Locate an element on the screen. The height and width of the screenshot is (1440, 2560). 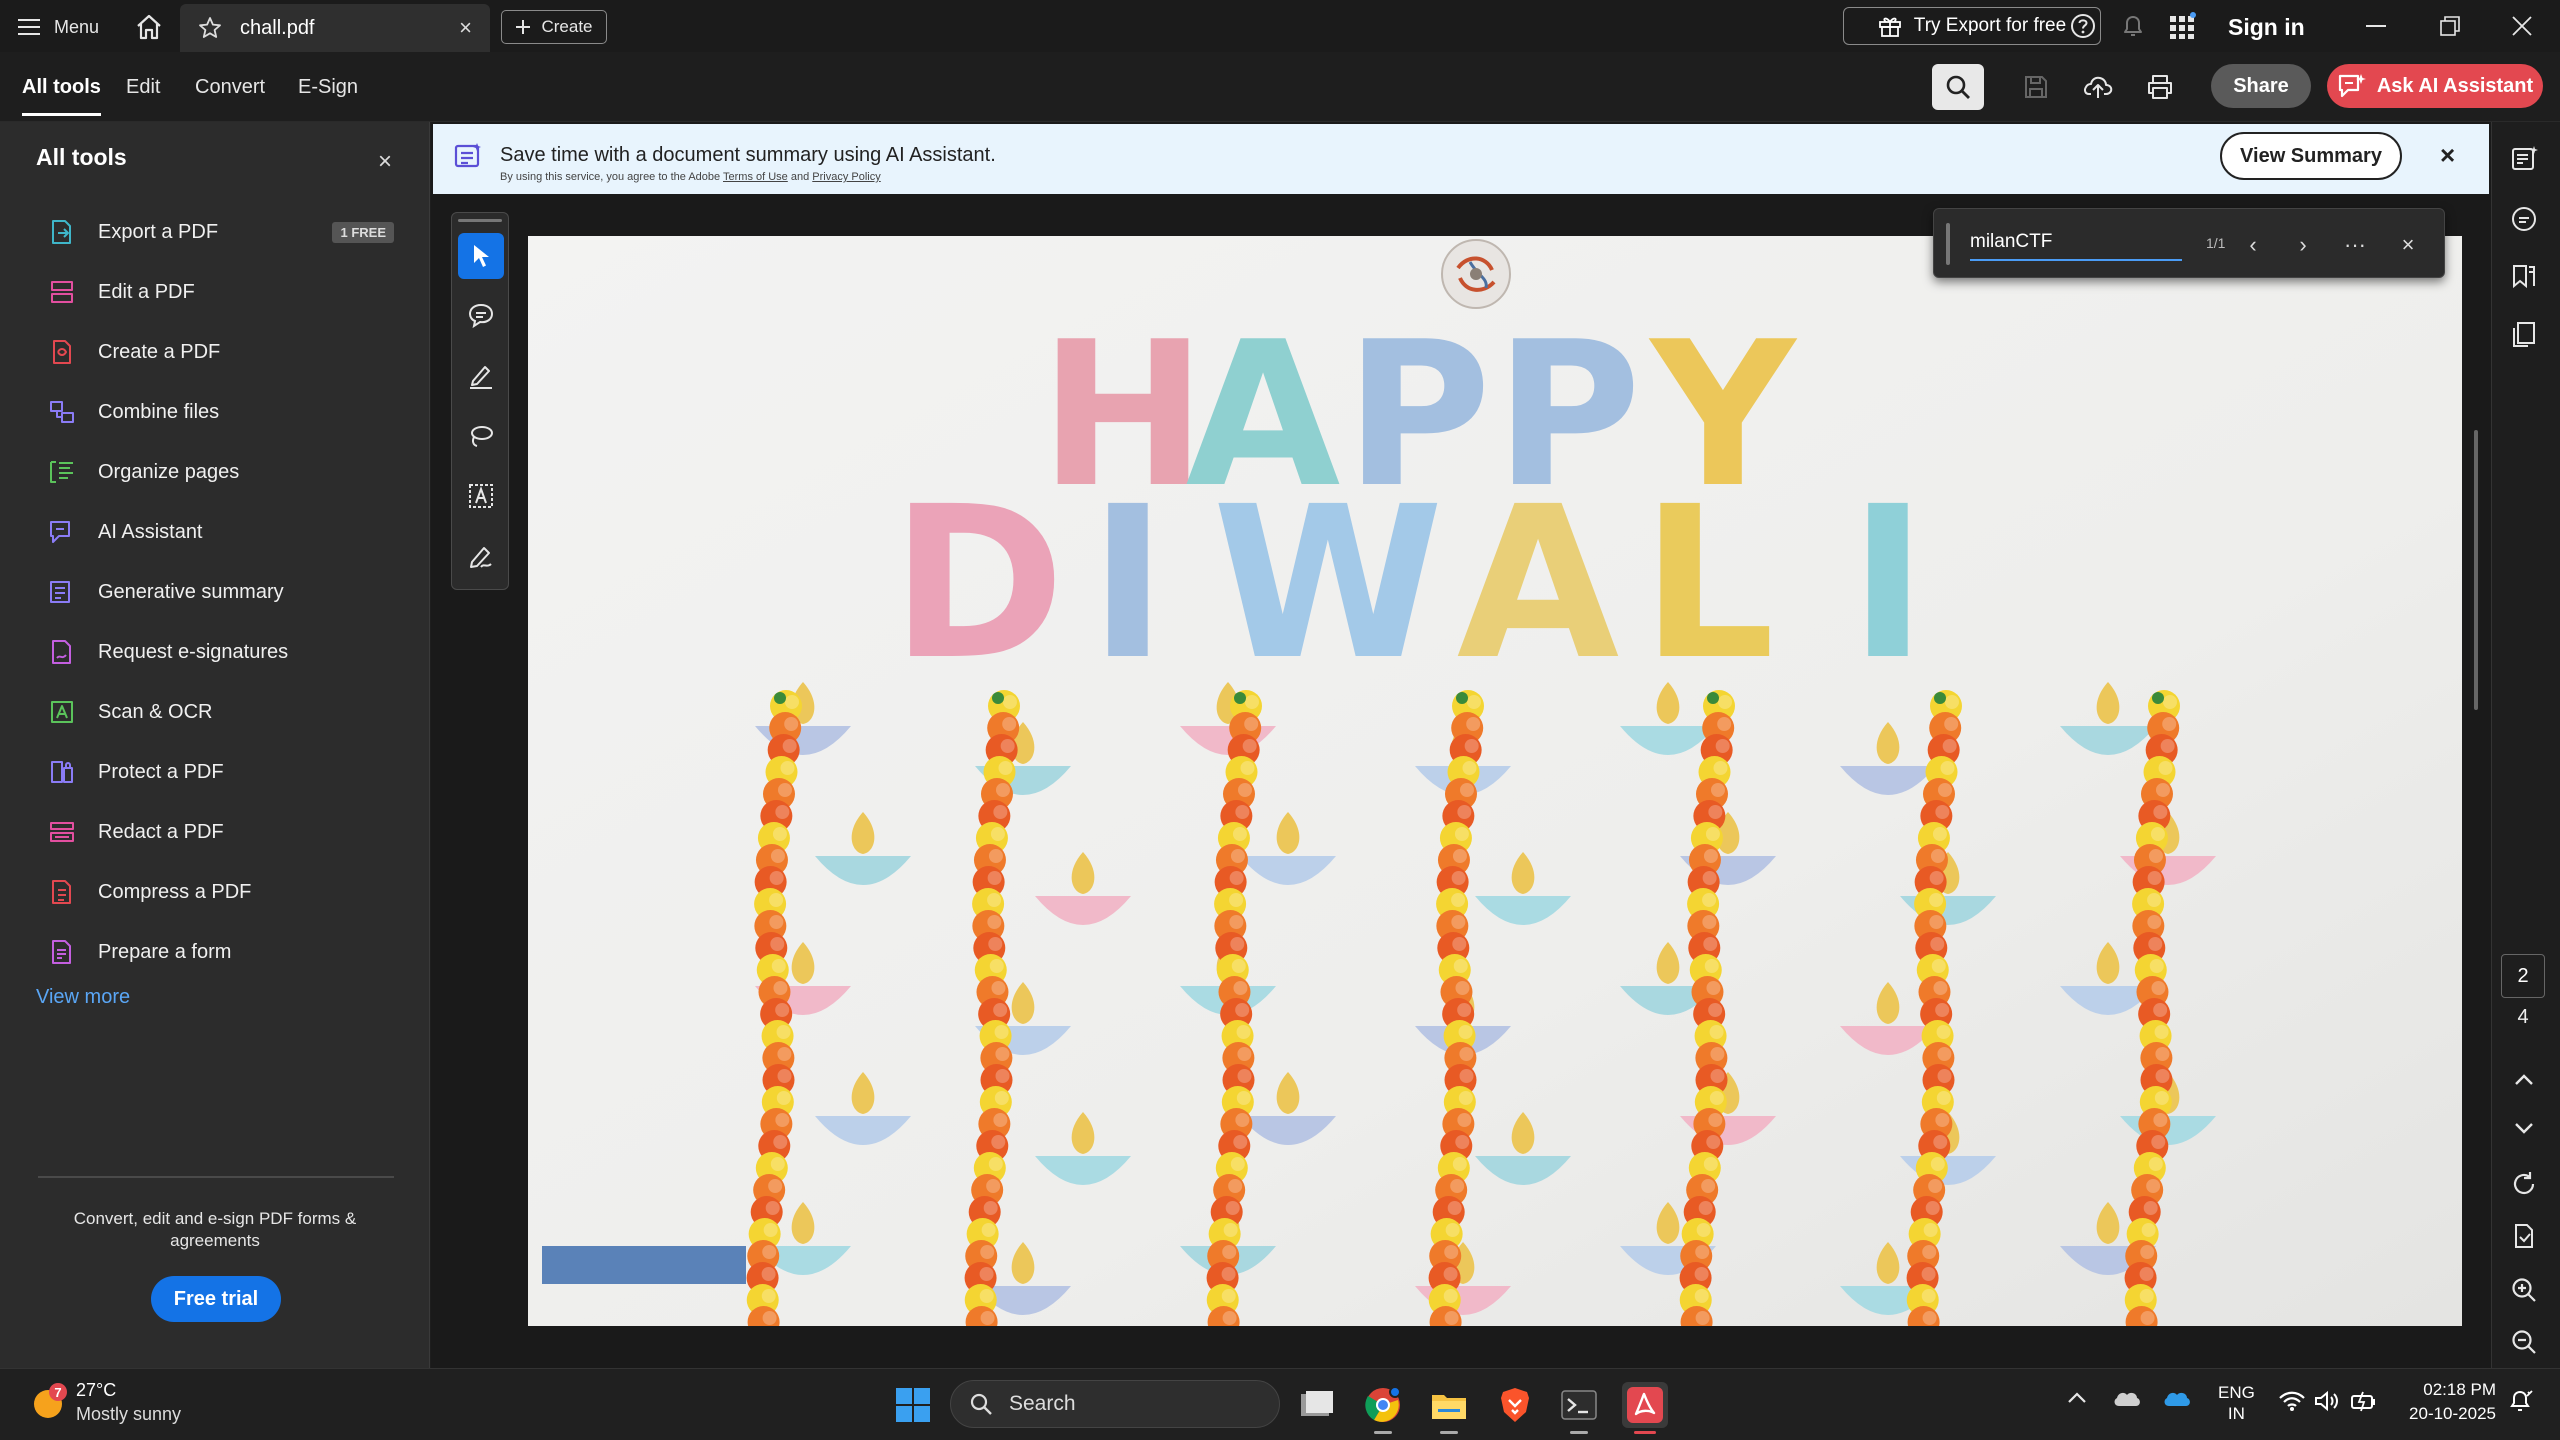
notification-bell-icon is located at coordinates (2133, 26).